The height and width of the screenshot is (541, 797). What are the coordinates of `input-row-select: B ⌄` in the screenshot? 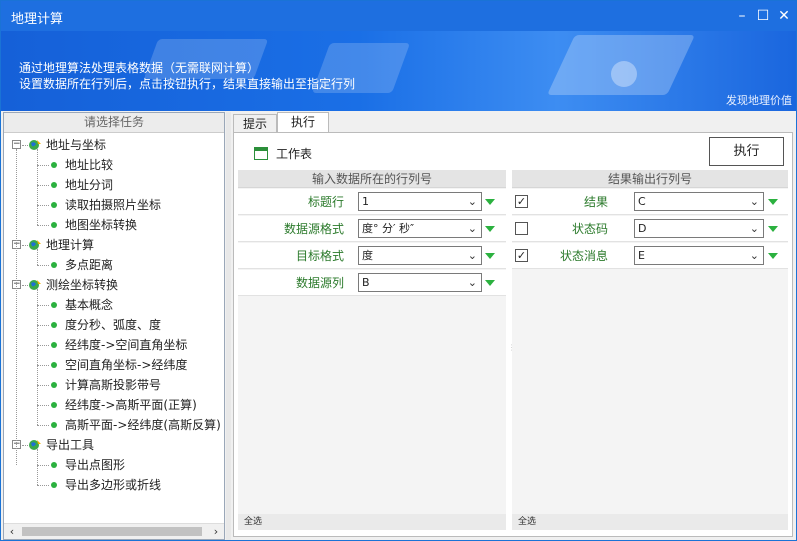 It's located at (420, 282).